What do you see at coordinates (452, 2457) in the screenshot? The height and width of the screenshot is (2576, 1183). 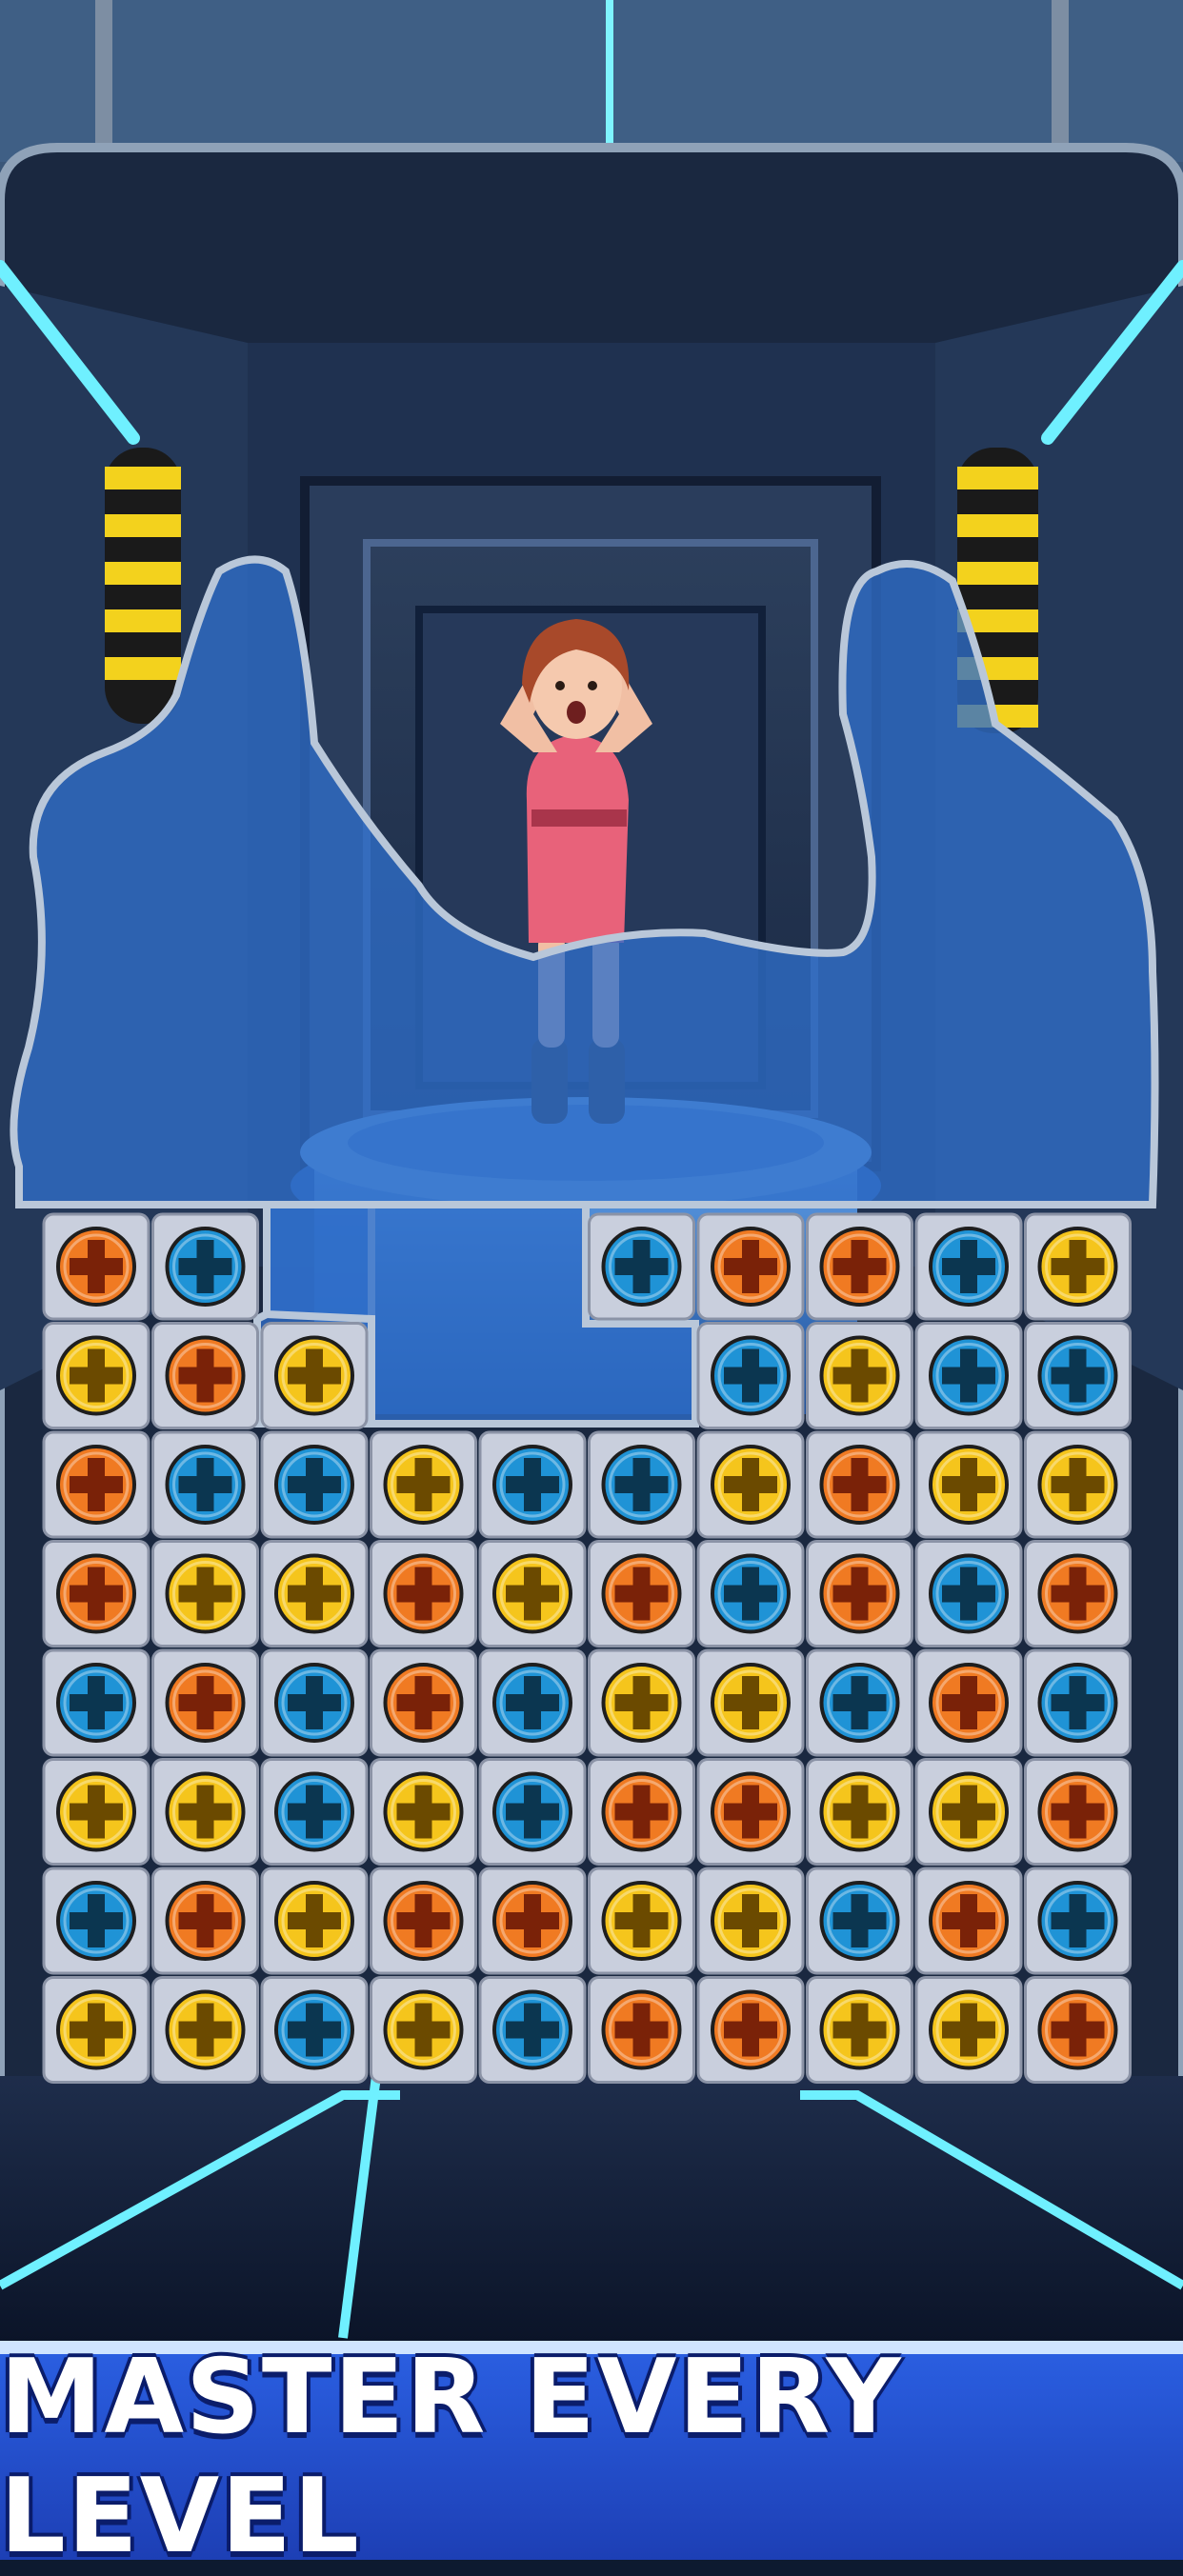 I see `banner-title: MASTER EVERY LEVEL` at bounding box center [452, 2457].